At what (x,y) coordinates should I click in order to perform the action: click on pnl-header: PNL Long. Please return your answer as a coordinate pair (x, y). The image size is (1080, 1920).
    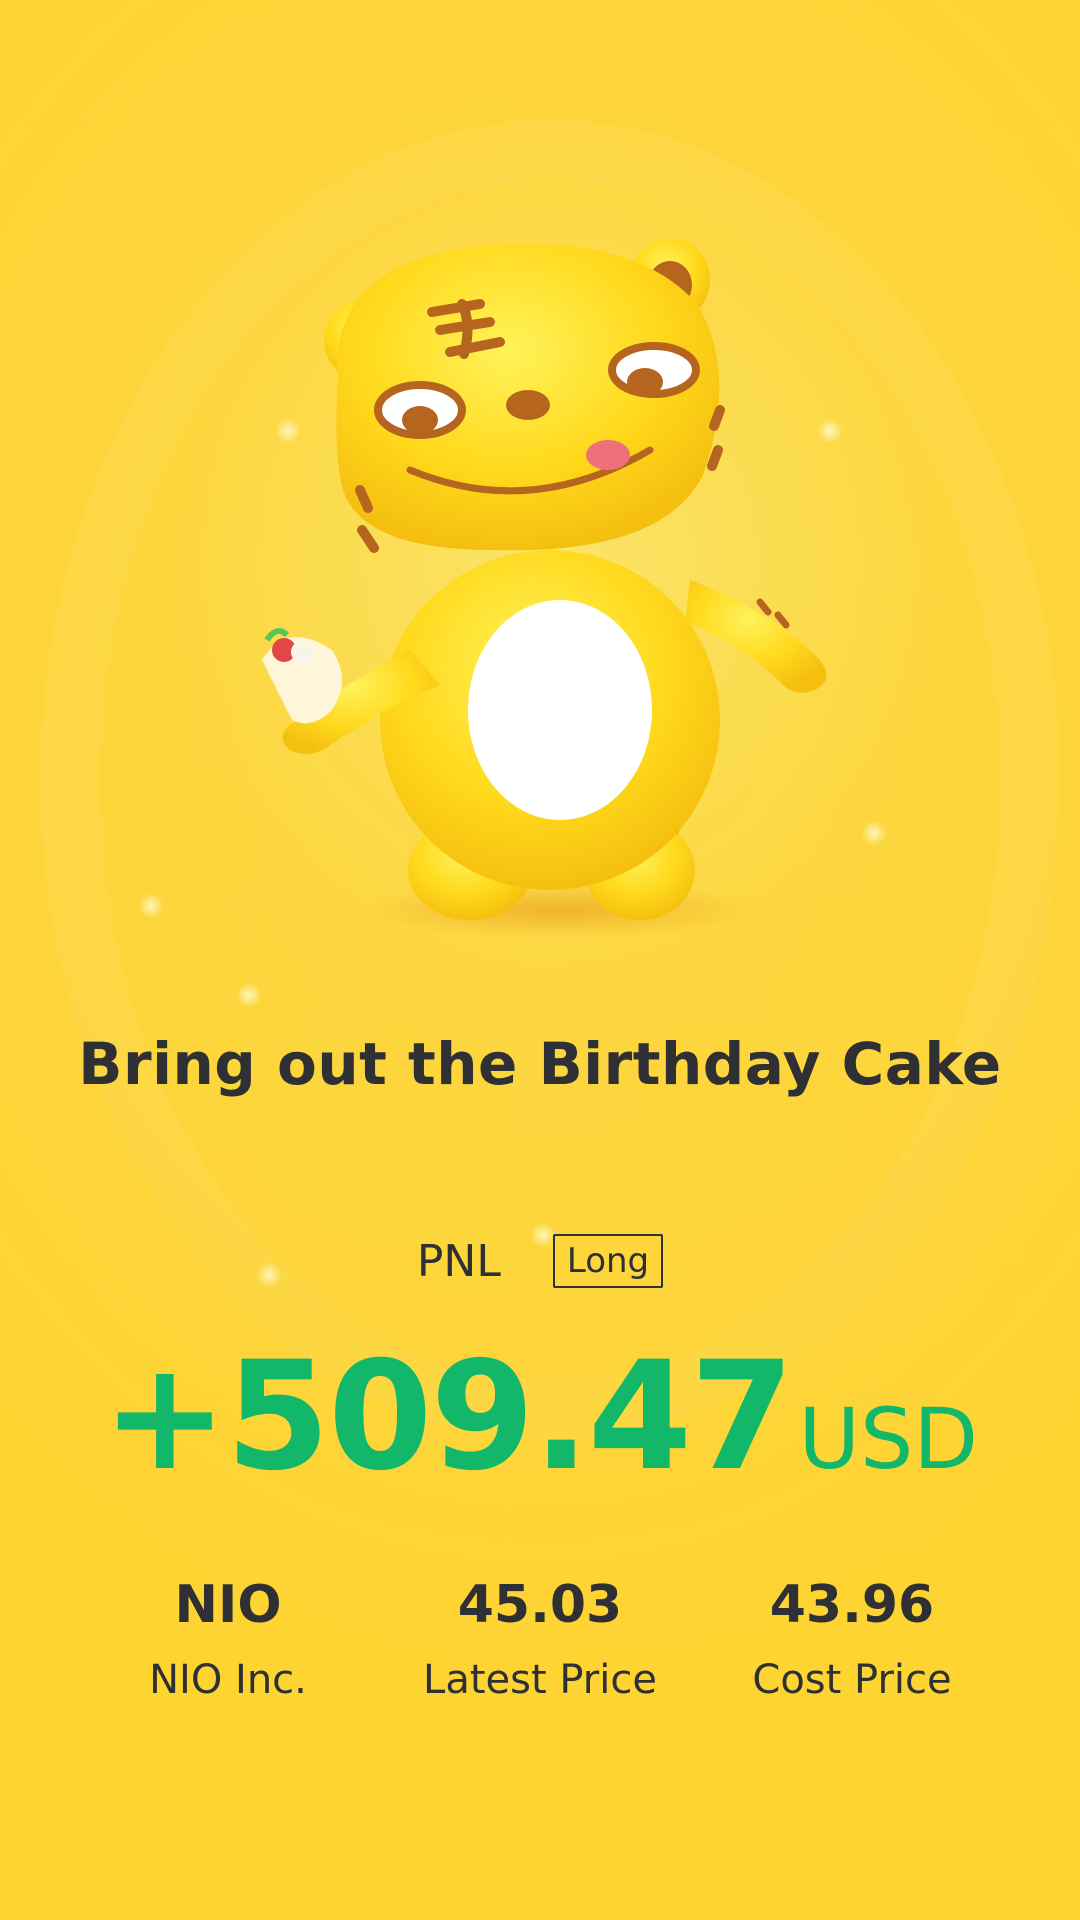
    Looking at the image, I should click on (540, 1261).